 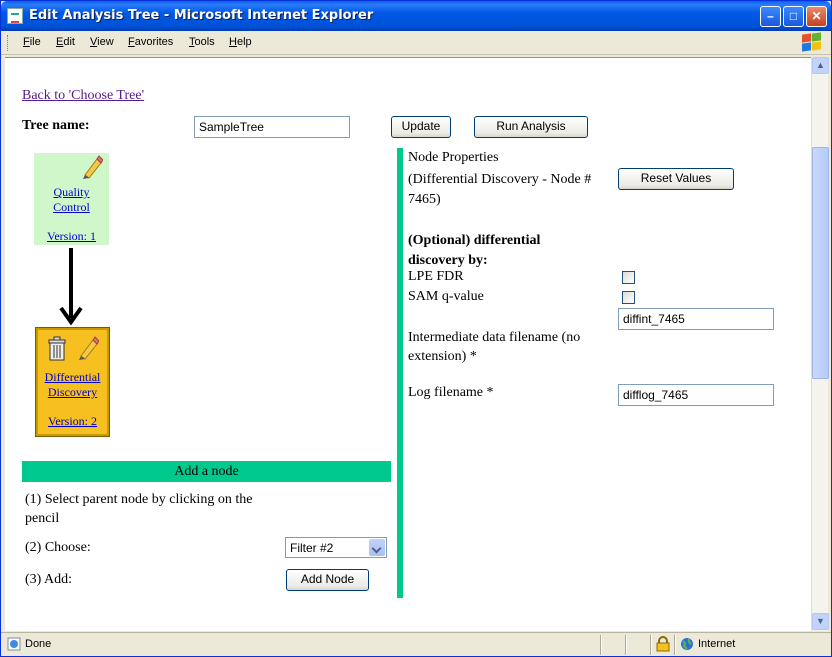 I want to click on lpe-fdr-checkbox, so click(x=628, y=277).